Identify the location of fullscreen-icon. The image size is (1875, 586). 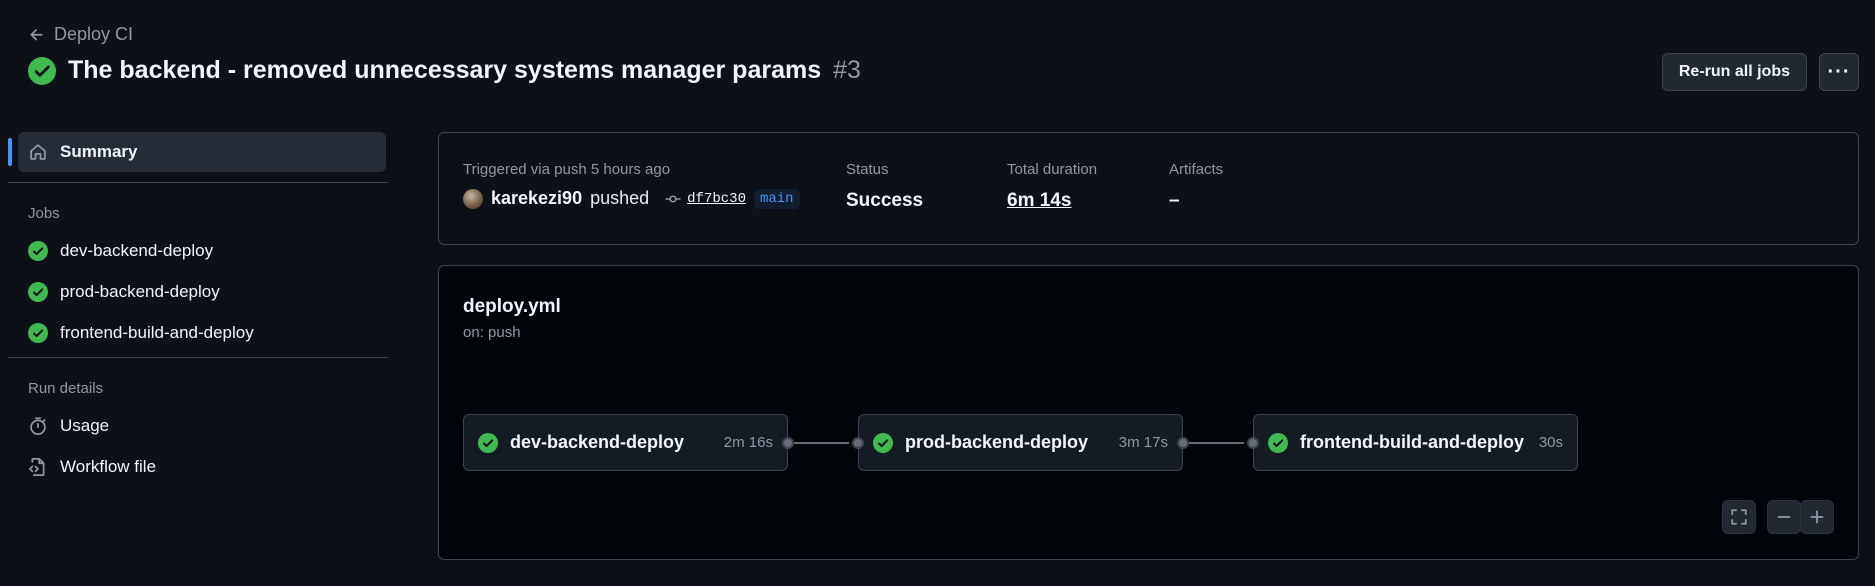
(1739, 517).